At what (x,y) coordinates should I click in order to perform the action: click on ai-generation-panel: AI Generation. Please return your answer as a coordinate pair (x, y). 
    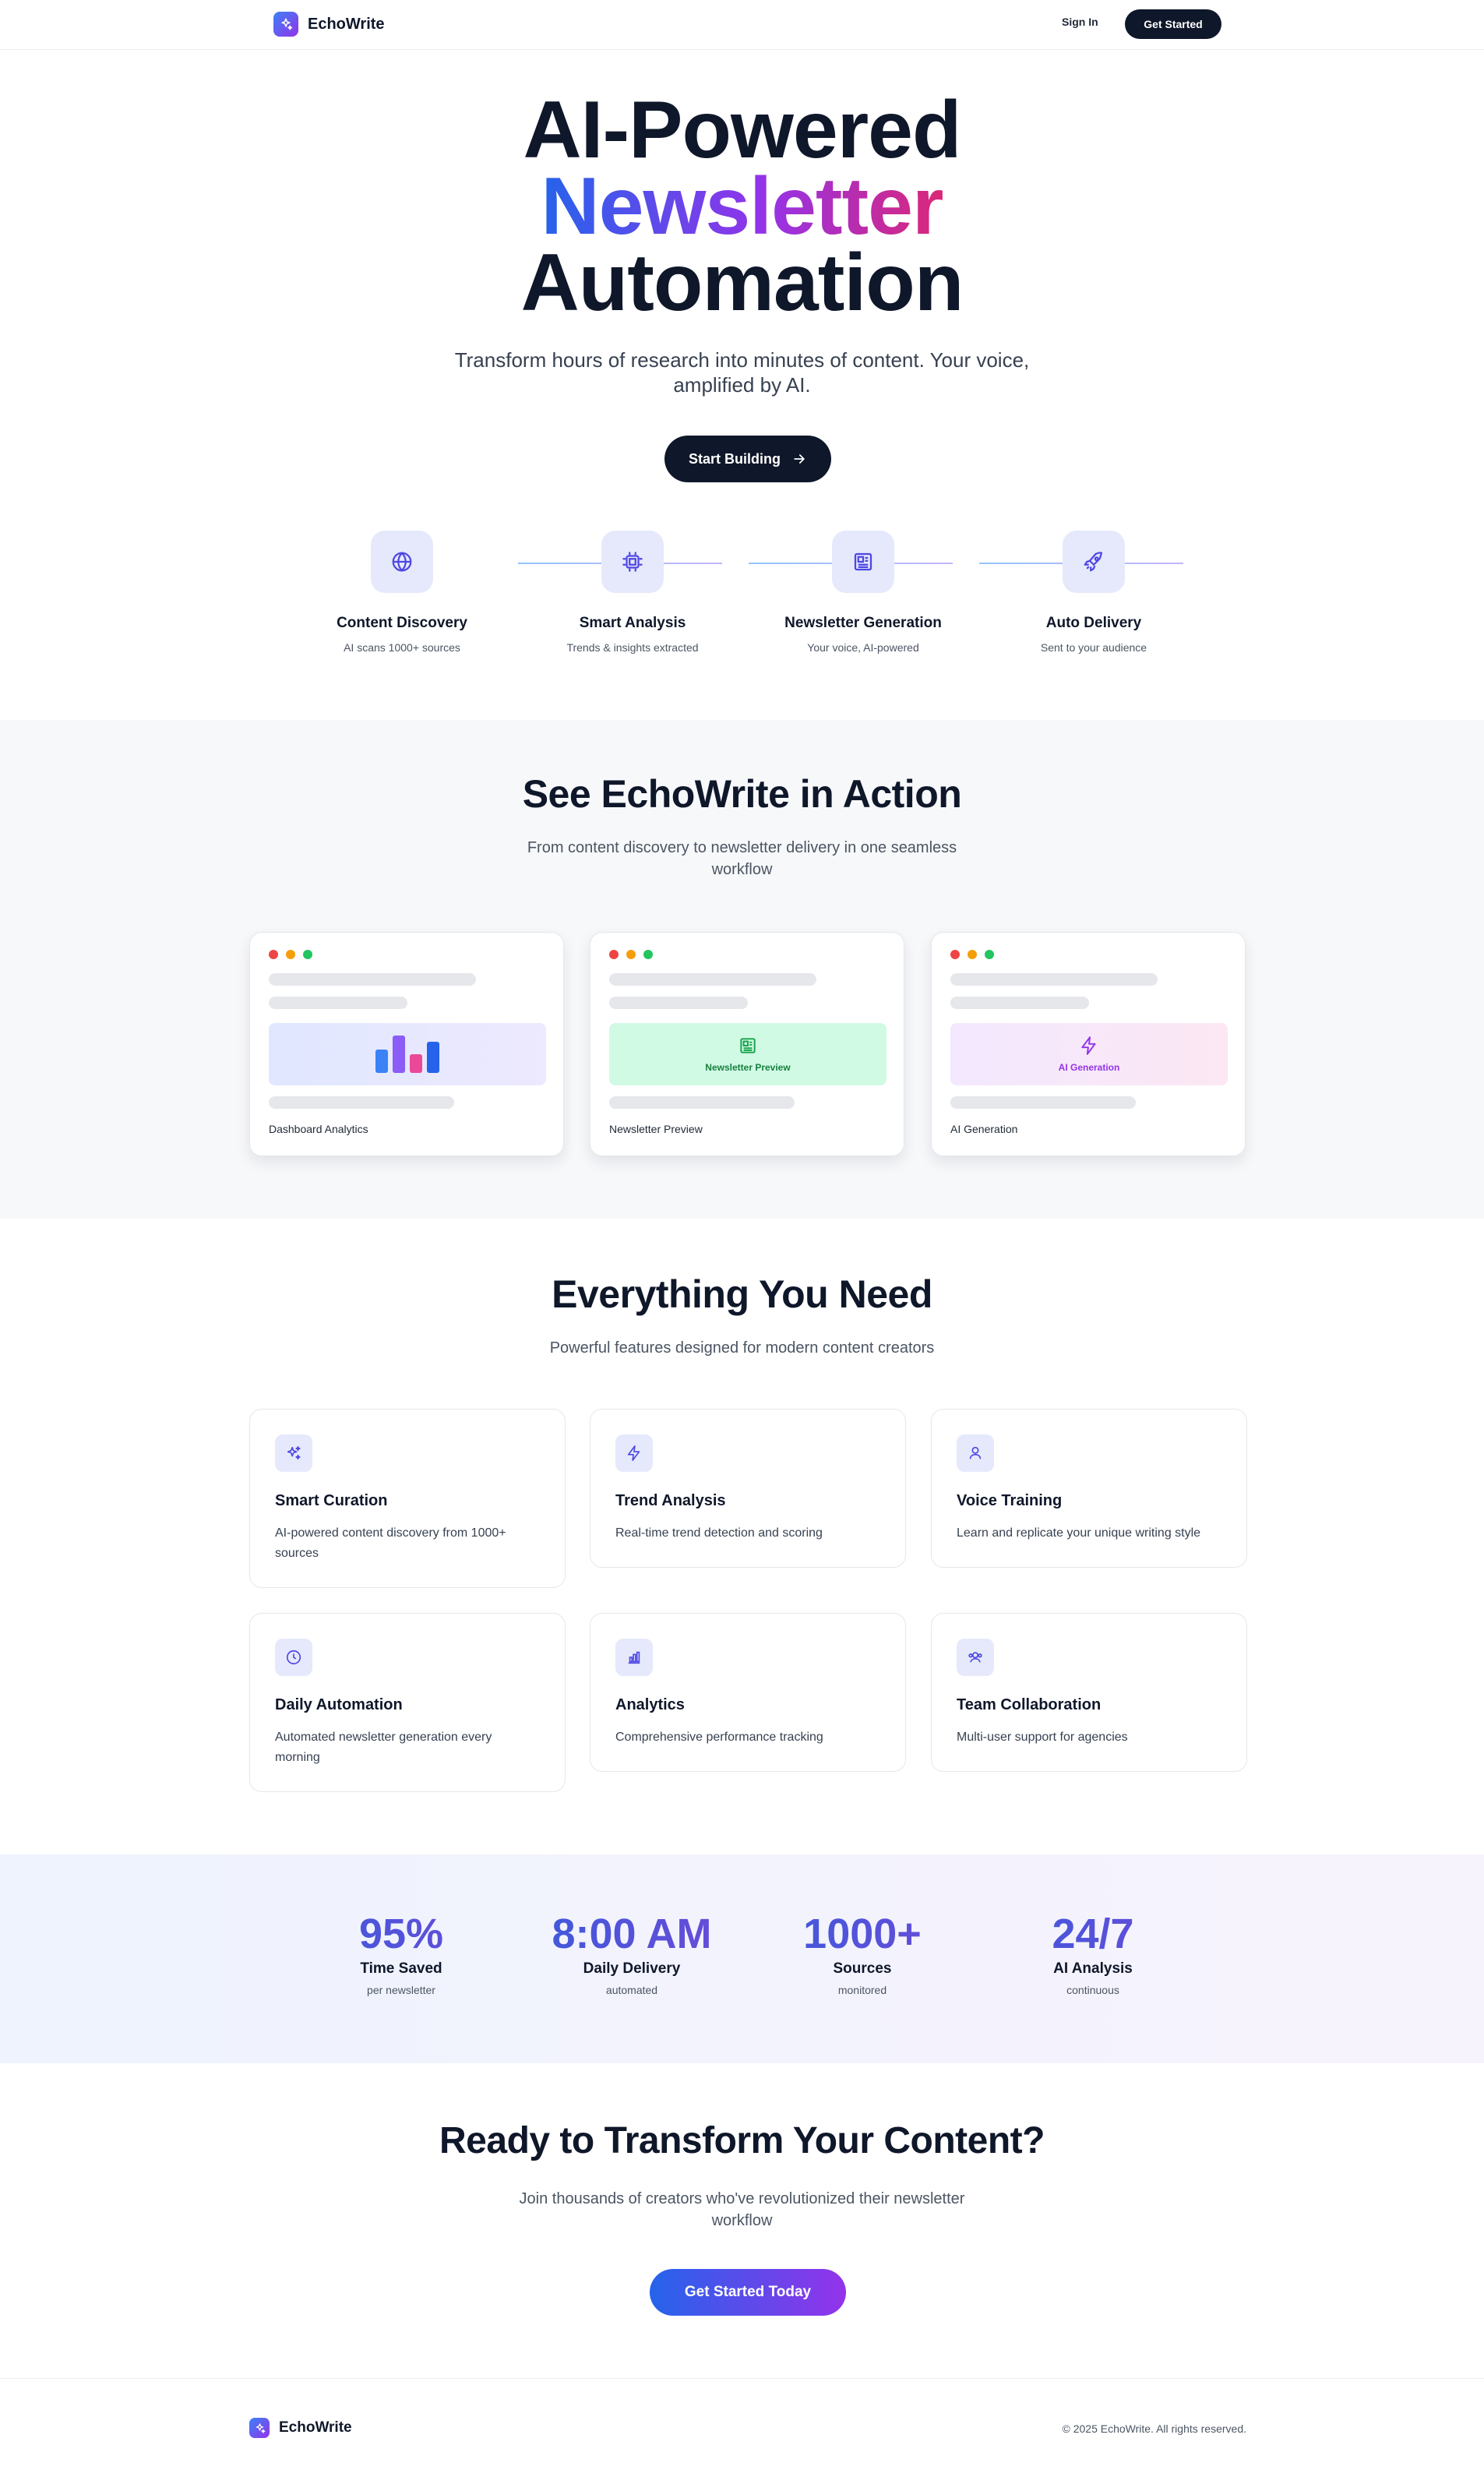
    Looking at the image, I should click on (1089, 1054).